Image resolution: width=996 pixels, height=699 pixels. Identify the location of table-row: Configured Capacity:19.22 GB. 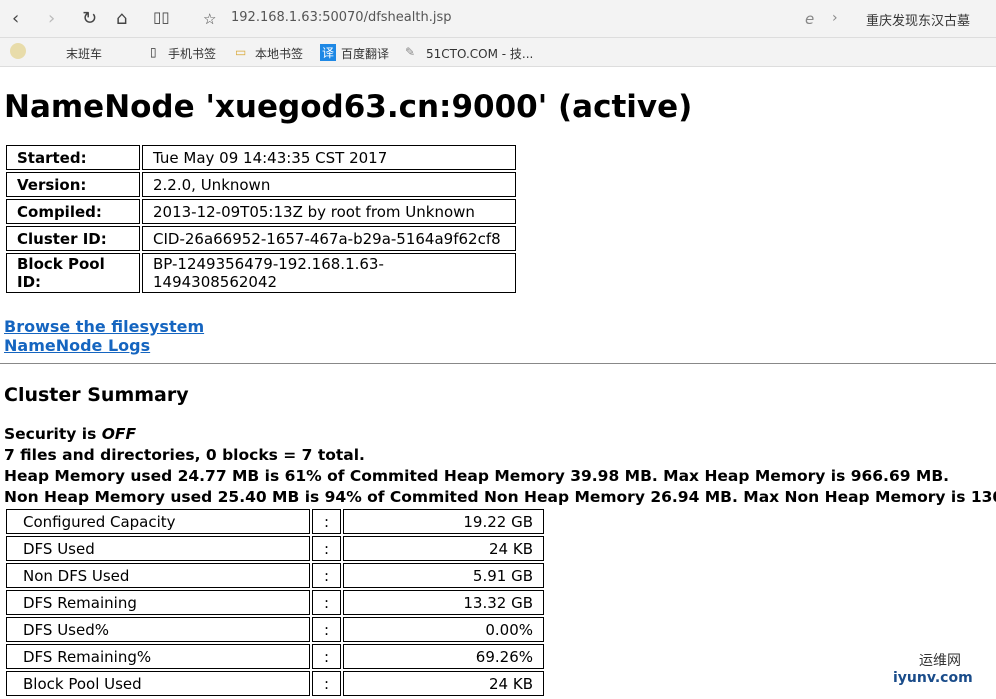
(275, 521).